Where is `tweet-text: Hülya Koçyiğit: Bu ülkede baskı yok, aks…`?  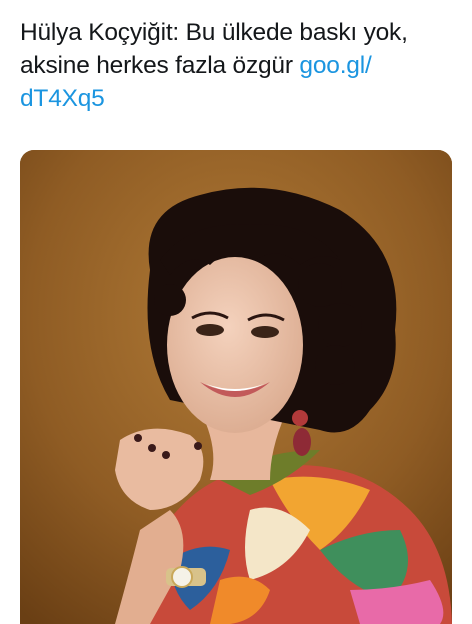
tweet-text: Hülya Koçyiğit: Bu ülkede baskı yok, aks… is located at coordinates (240, 65).